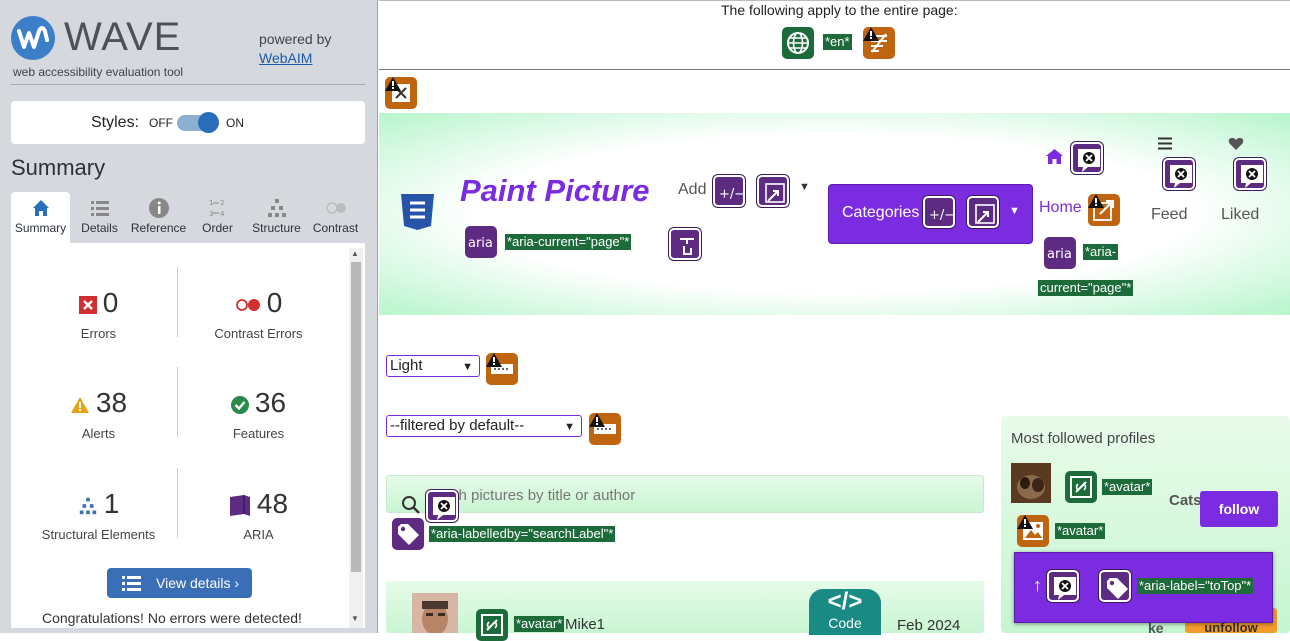 The image size is (1290, 641). What do you see at coordinates (258, 413) in the screenshot?
I see `stat-features: 36 Features` at bounding box center [258, 413].